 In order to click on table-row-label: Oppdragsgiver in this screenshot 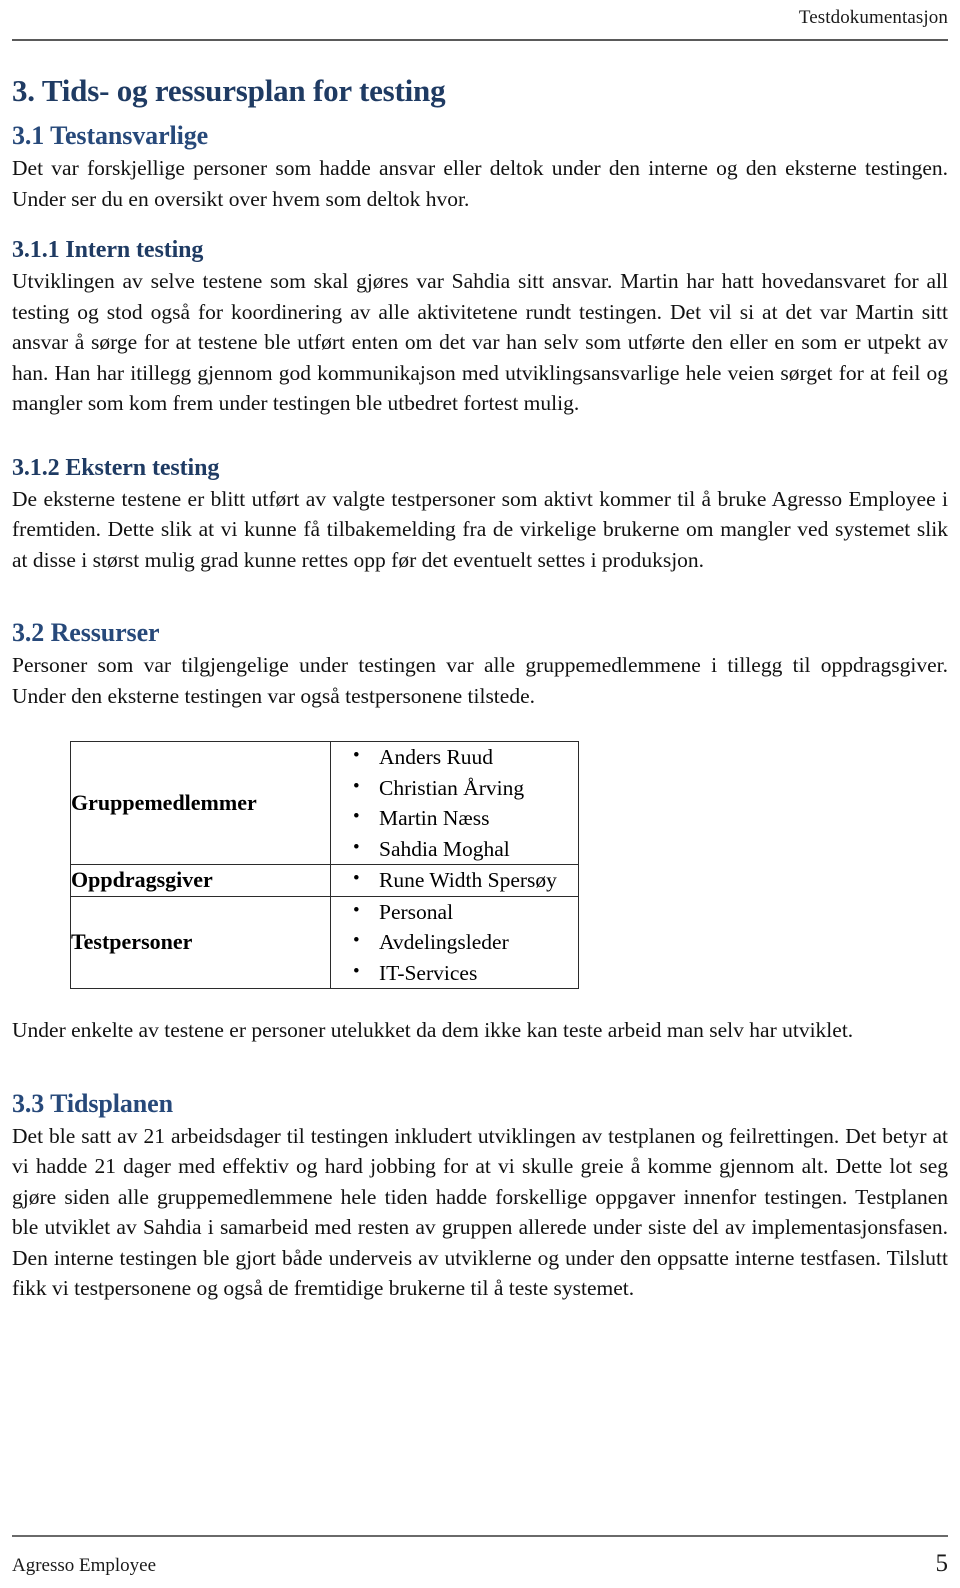, I will do `click(200, 880)`.